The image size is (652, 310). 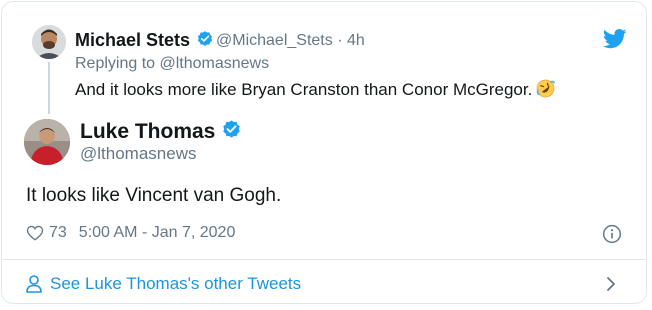 I want to click on like-count: 73, so click(x=58, y=233).